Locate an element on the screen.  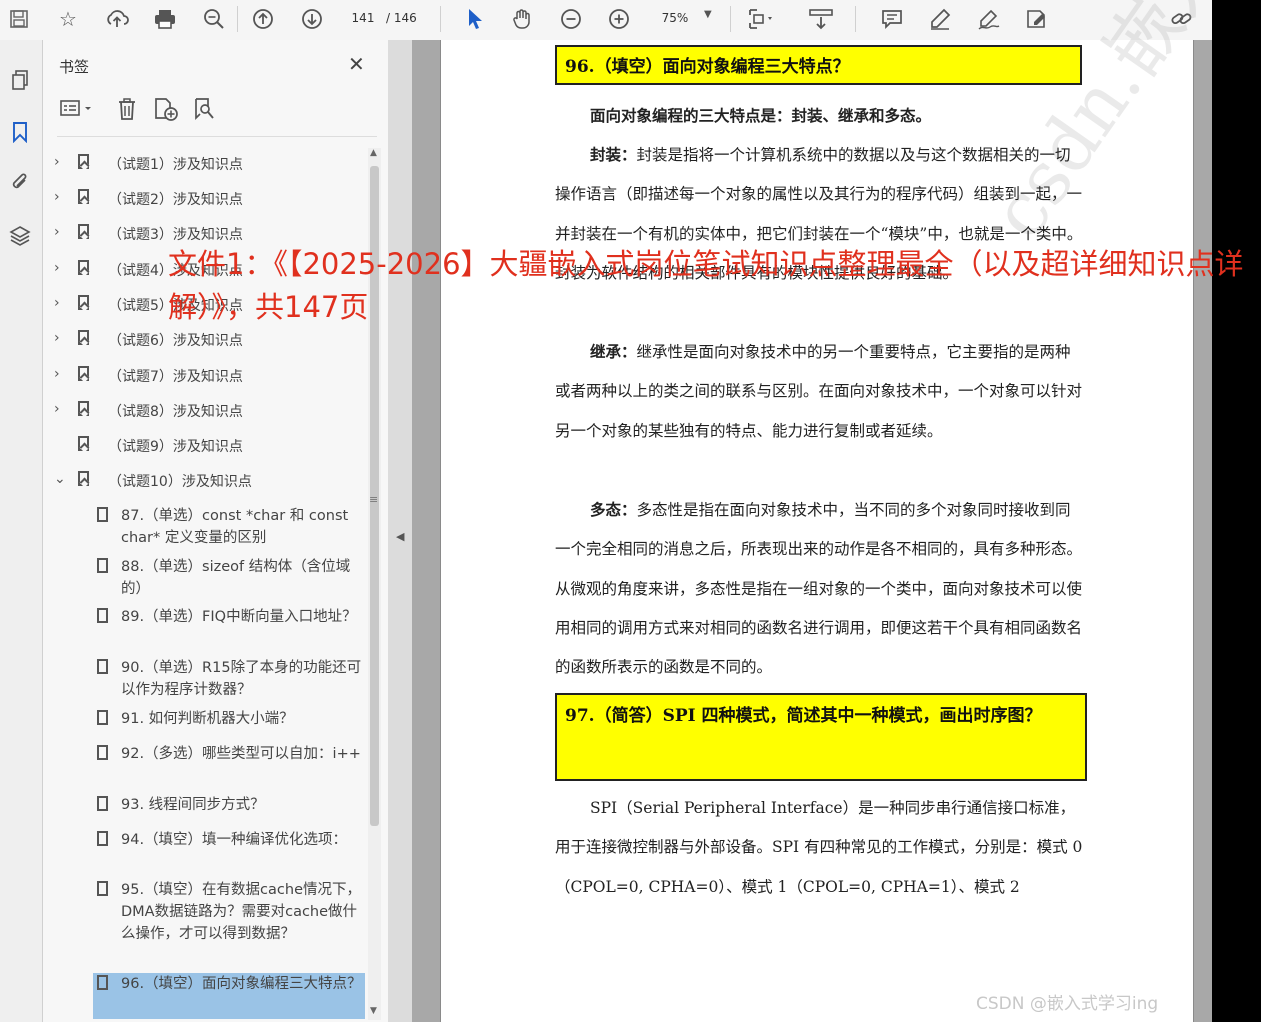
sub-bookmark-item: 91. 如何判断机器大小端？ is located at coordinates (229, 719).